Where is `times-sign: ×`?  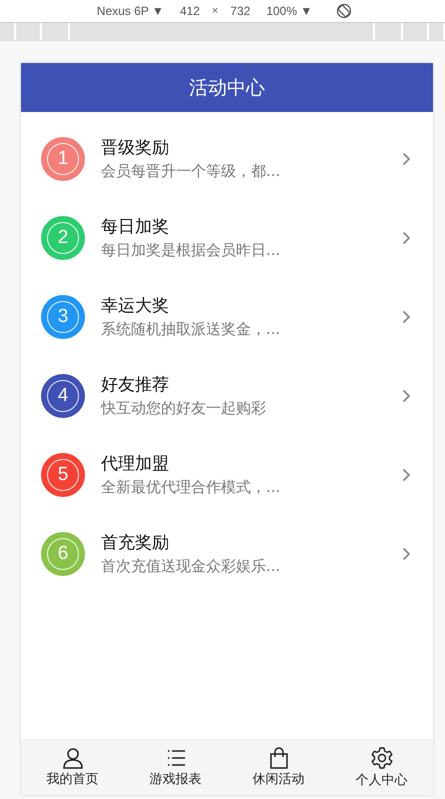 times-sign: × is located at coordinates (215, 11).